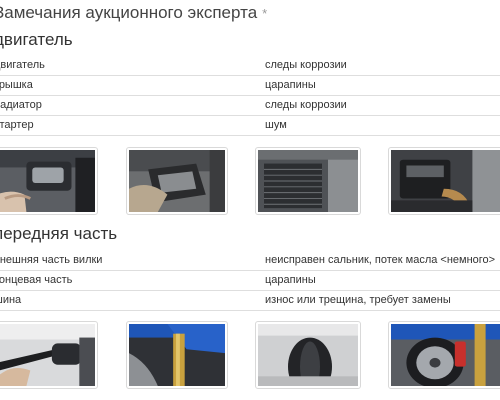 This screenshot has width=500, height=400. Describe the element at coordinates (59, 233) in the screenshot. I see `section-title-front: передняя часть` at that location.